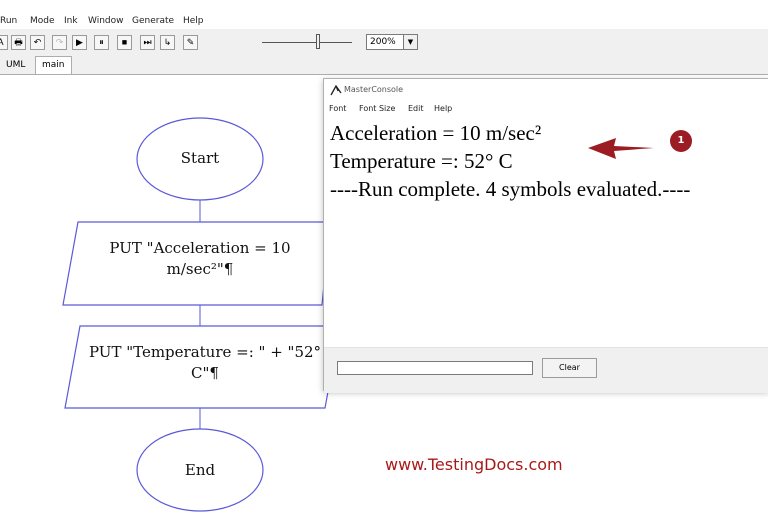  Describe the element at coordinates (416, 108) in the screenshot. I see `console-menu-edit: Edit` at that location.